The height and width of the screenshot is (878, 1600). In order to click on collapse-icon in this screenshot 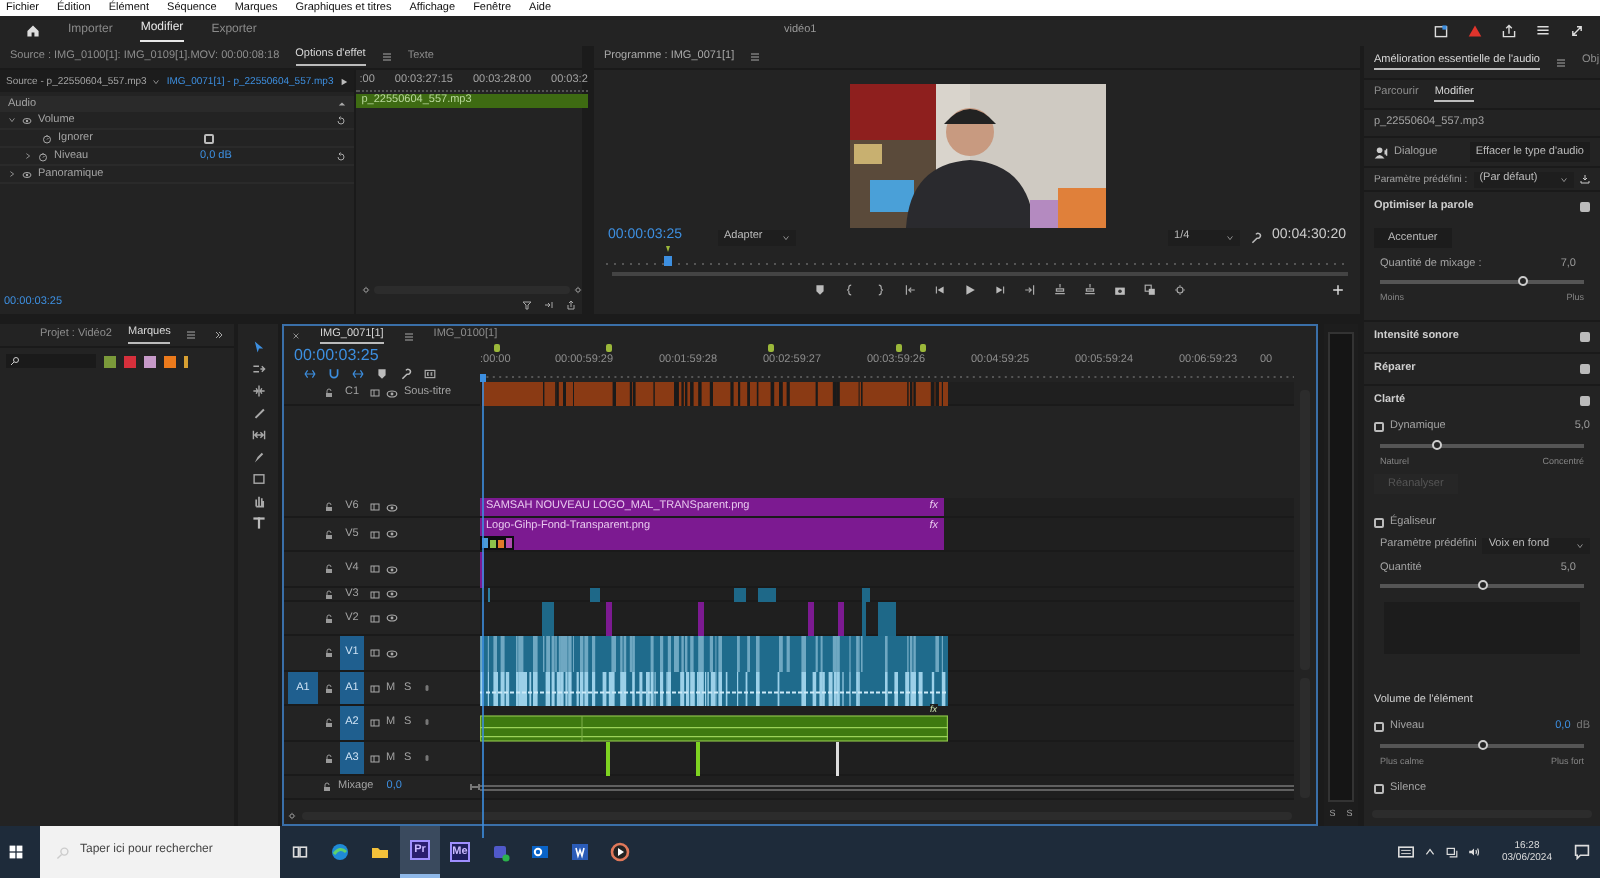, I will do `click(341, 104)`.